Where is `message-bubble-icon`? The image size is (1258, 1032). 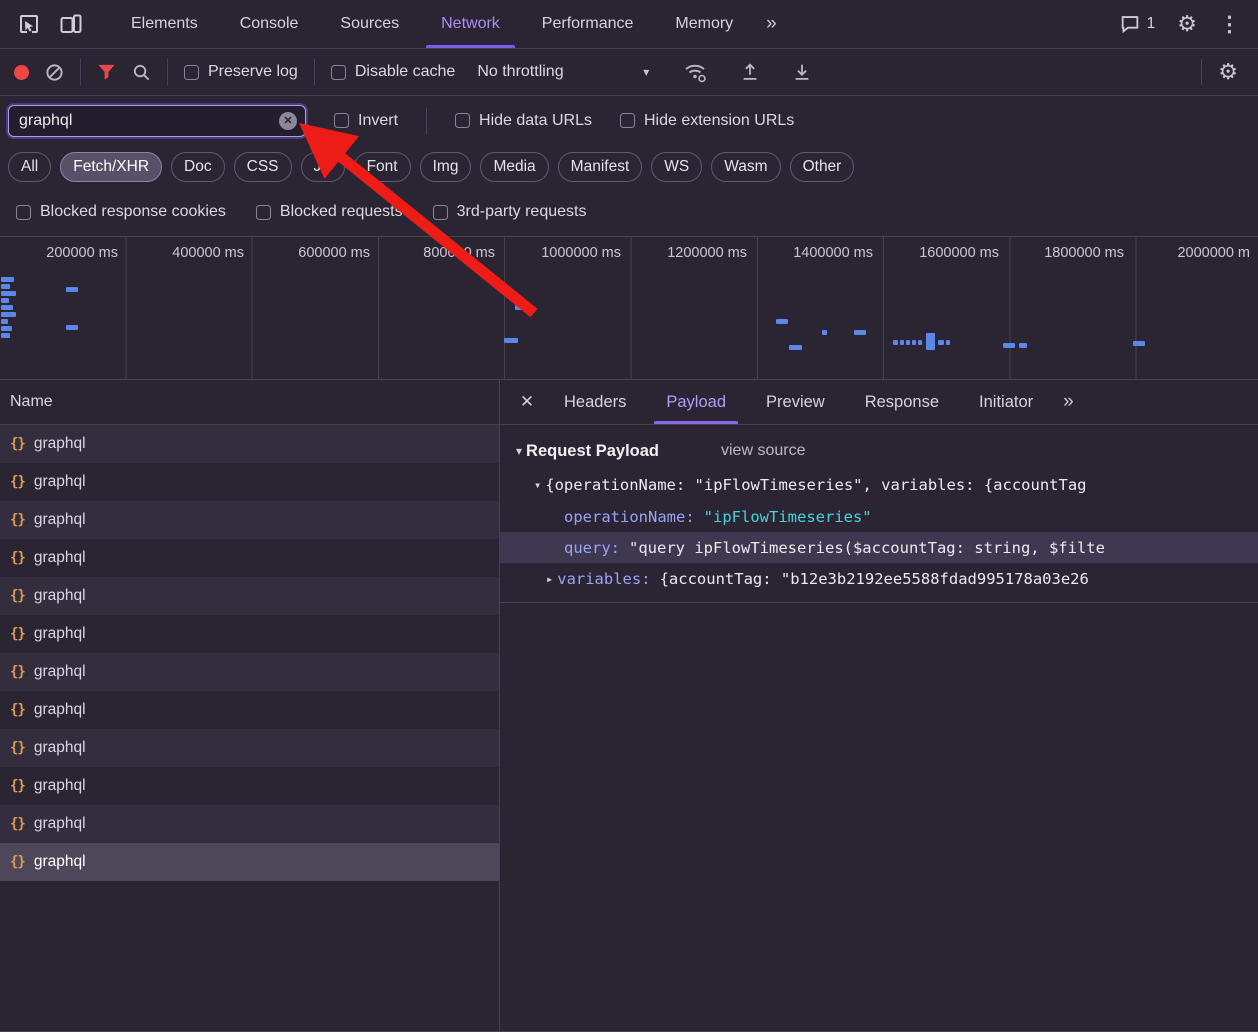
message-bubble-icon is located at coordinates (1129, 24).